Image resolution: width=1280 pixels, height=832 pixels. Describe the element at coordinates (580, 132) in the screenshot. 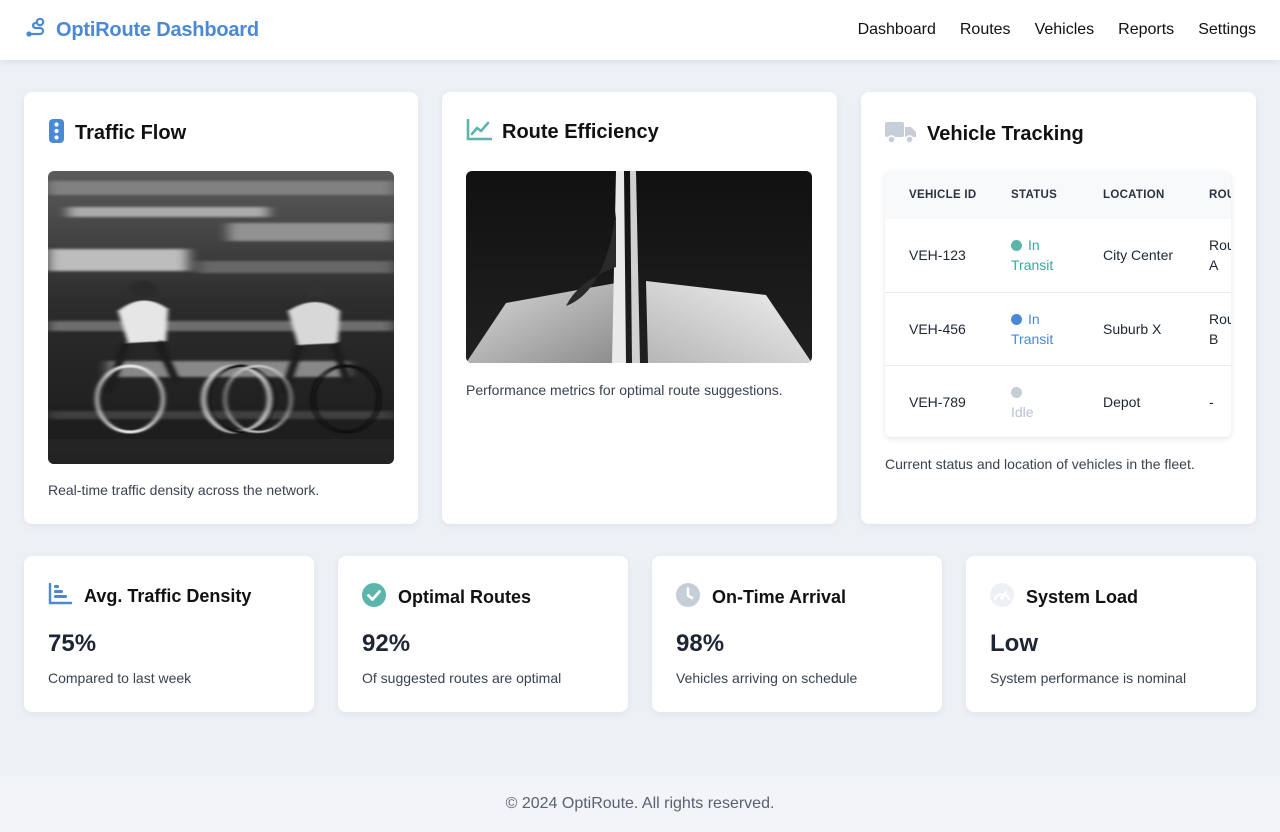

I see `card-title: Route Efficiency` at that location.